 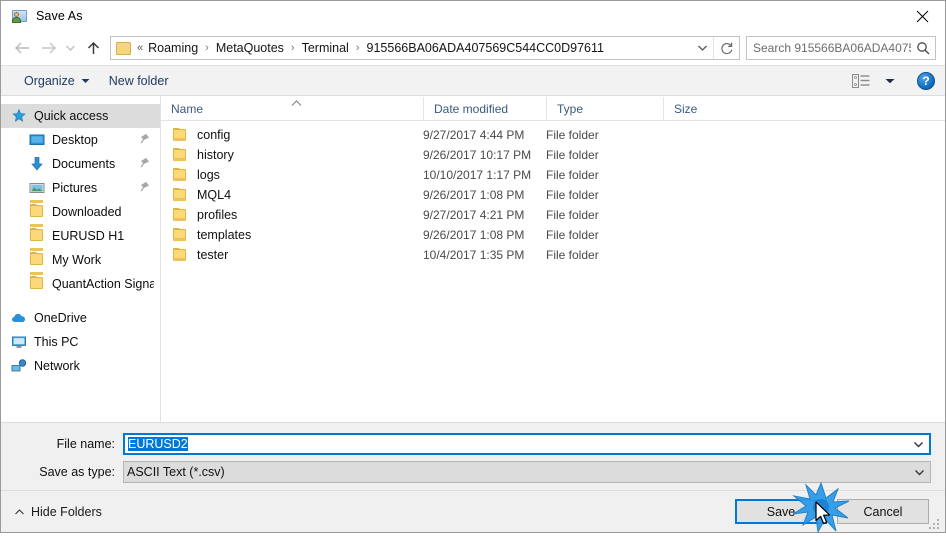 What do you see at coordinates (516, 444) in the screenshot?
I see `file-name-value: EURUSD2` at bounding box center [516, 444].